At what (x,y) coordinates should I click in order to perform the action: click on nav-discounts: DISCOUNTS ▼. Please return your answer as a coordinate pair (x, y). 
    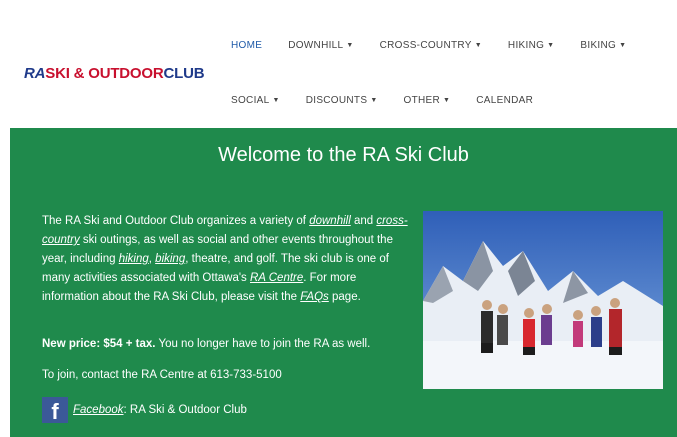
    Looking at the image, I should click on (342, 100).